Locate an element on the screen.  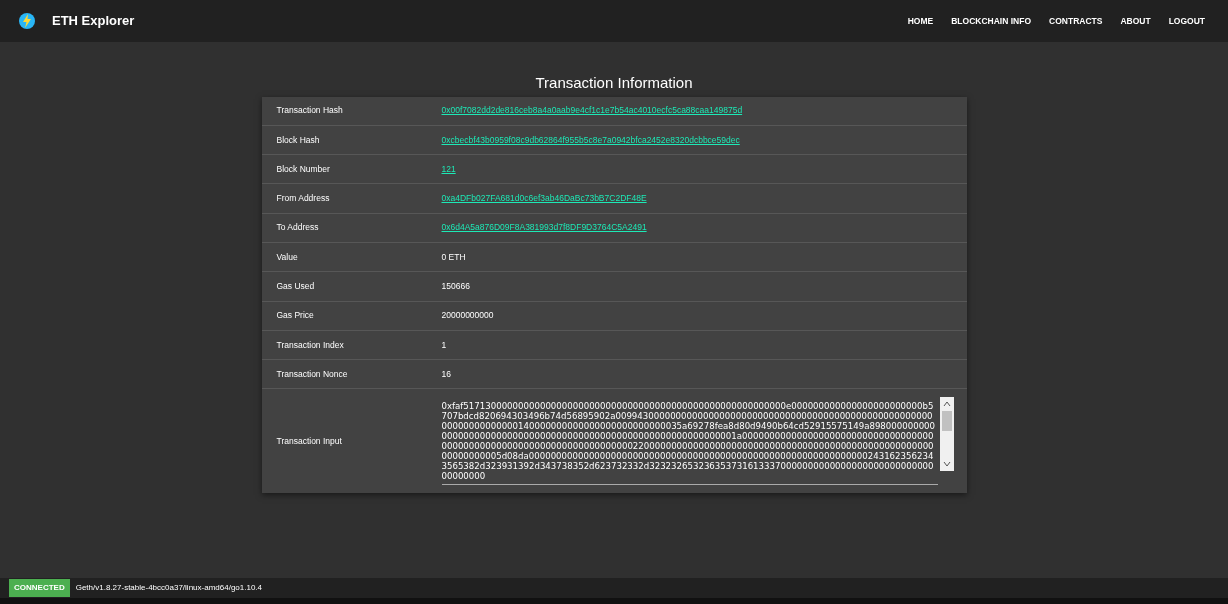
status-label: CONNECTED is located at coordinates (39, 588).